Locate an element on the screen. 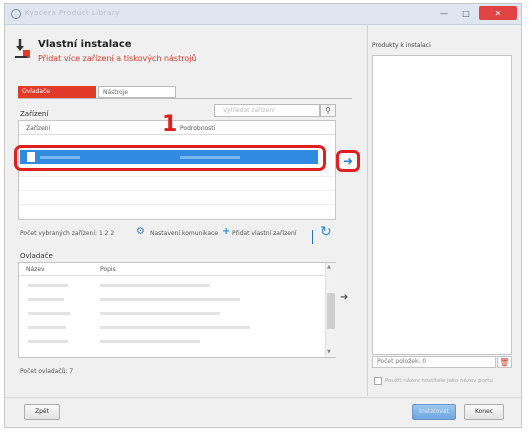 This screenshot has width=529, height=434. search-icon: ⚲ is located at coordinates (328, 110).